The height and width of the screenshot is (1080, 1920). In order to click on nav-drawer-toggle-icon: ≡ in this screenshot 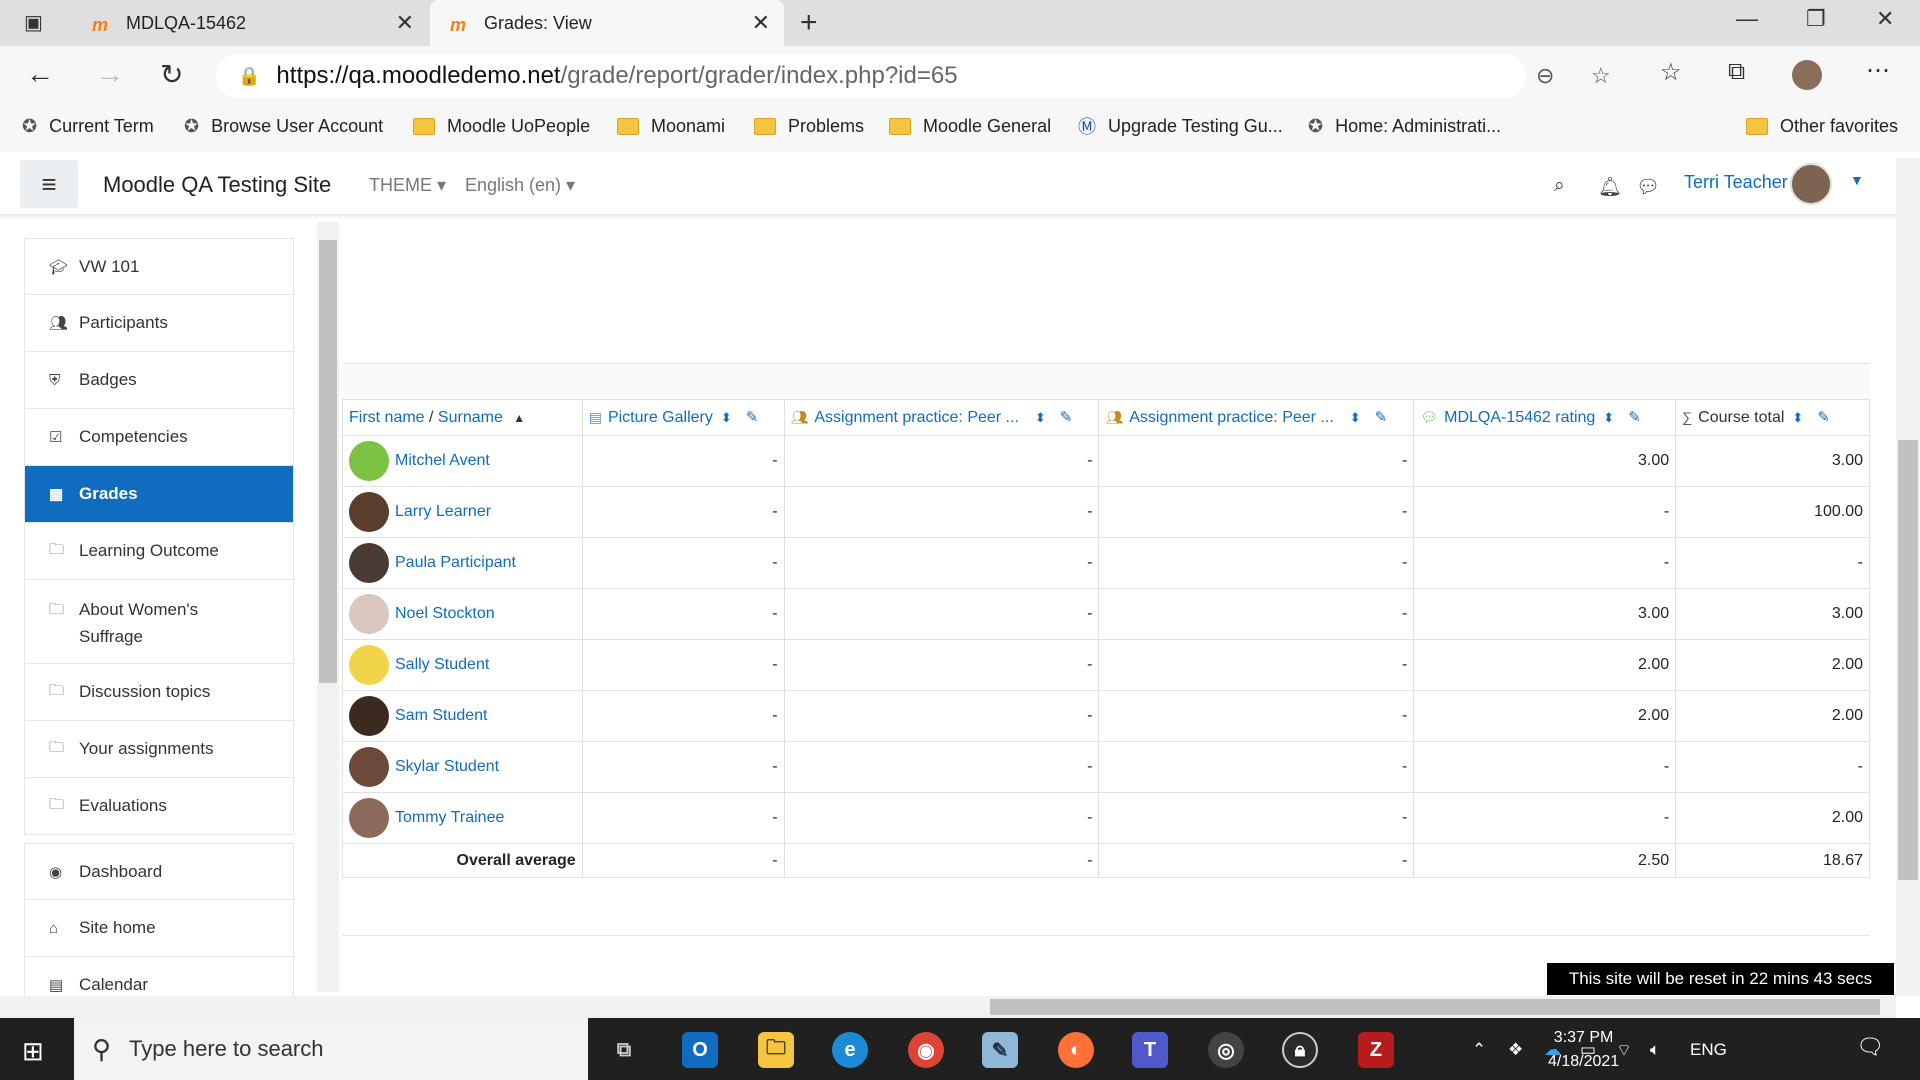, I will do `click(49, 184)`.